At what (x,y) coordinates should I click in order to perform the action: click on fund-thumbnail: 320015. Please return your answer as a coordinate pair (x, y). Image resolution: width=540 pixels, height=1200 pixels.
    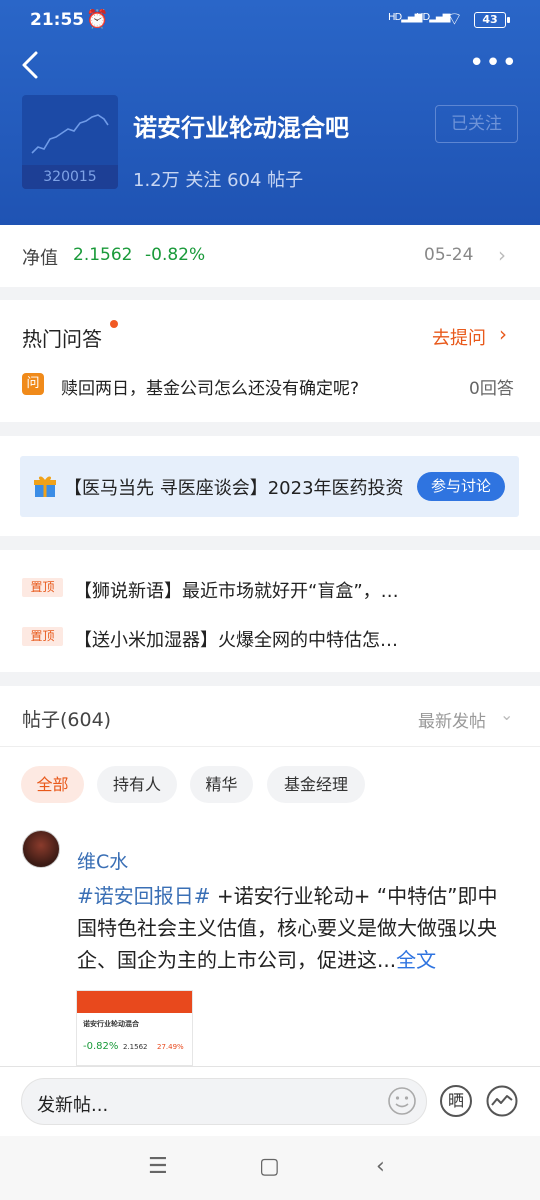
    Looking at the image, I should click on (70, 142).